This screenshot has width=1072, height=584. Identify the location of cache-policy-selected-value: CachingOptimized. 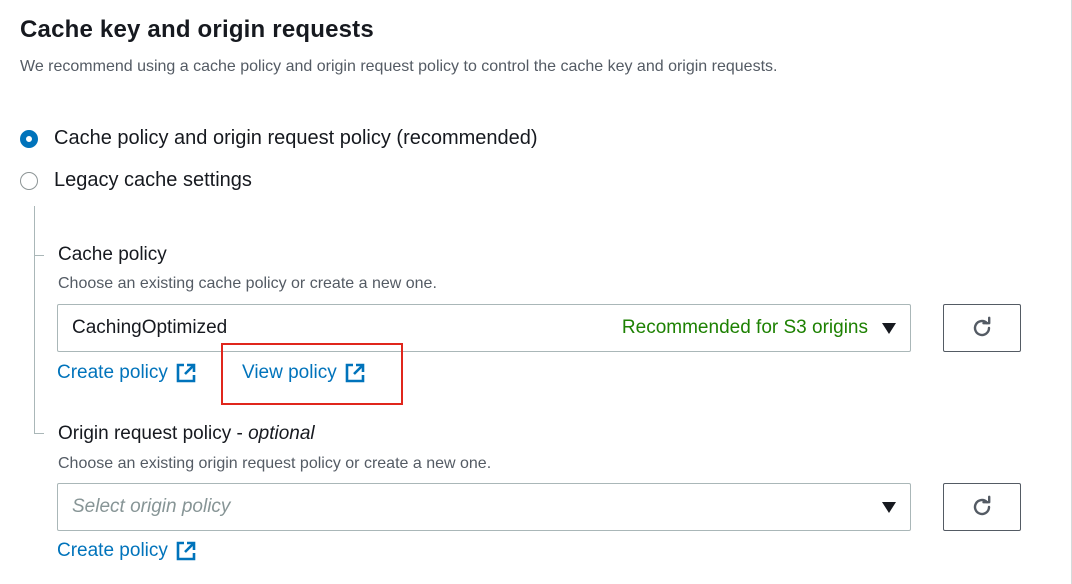
(150, 327).